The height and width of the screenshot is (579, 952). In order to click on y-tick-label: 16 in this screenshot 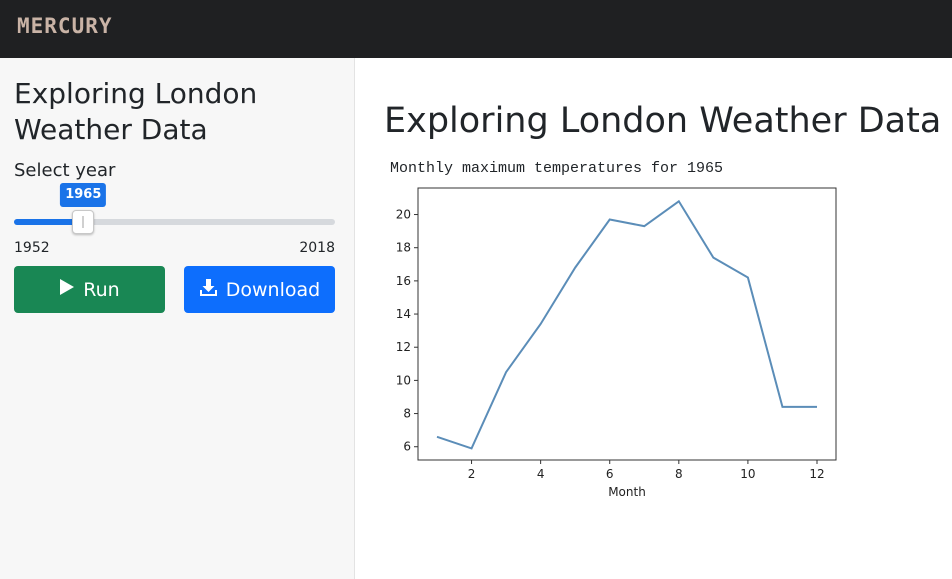, I will do `click(403, 281)`.